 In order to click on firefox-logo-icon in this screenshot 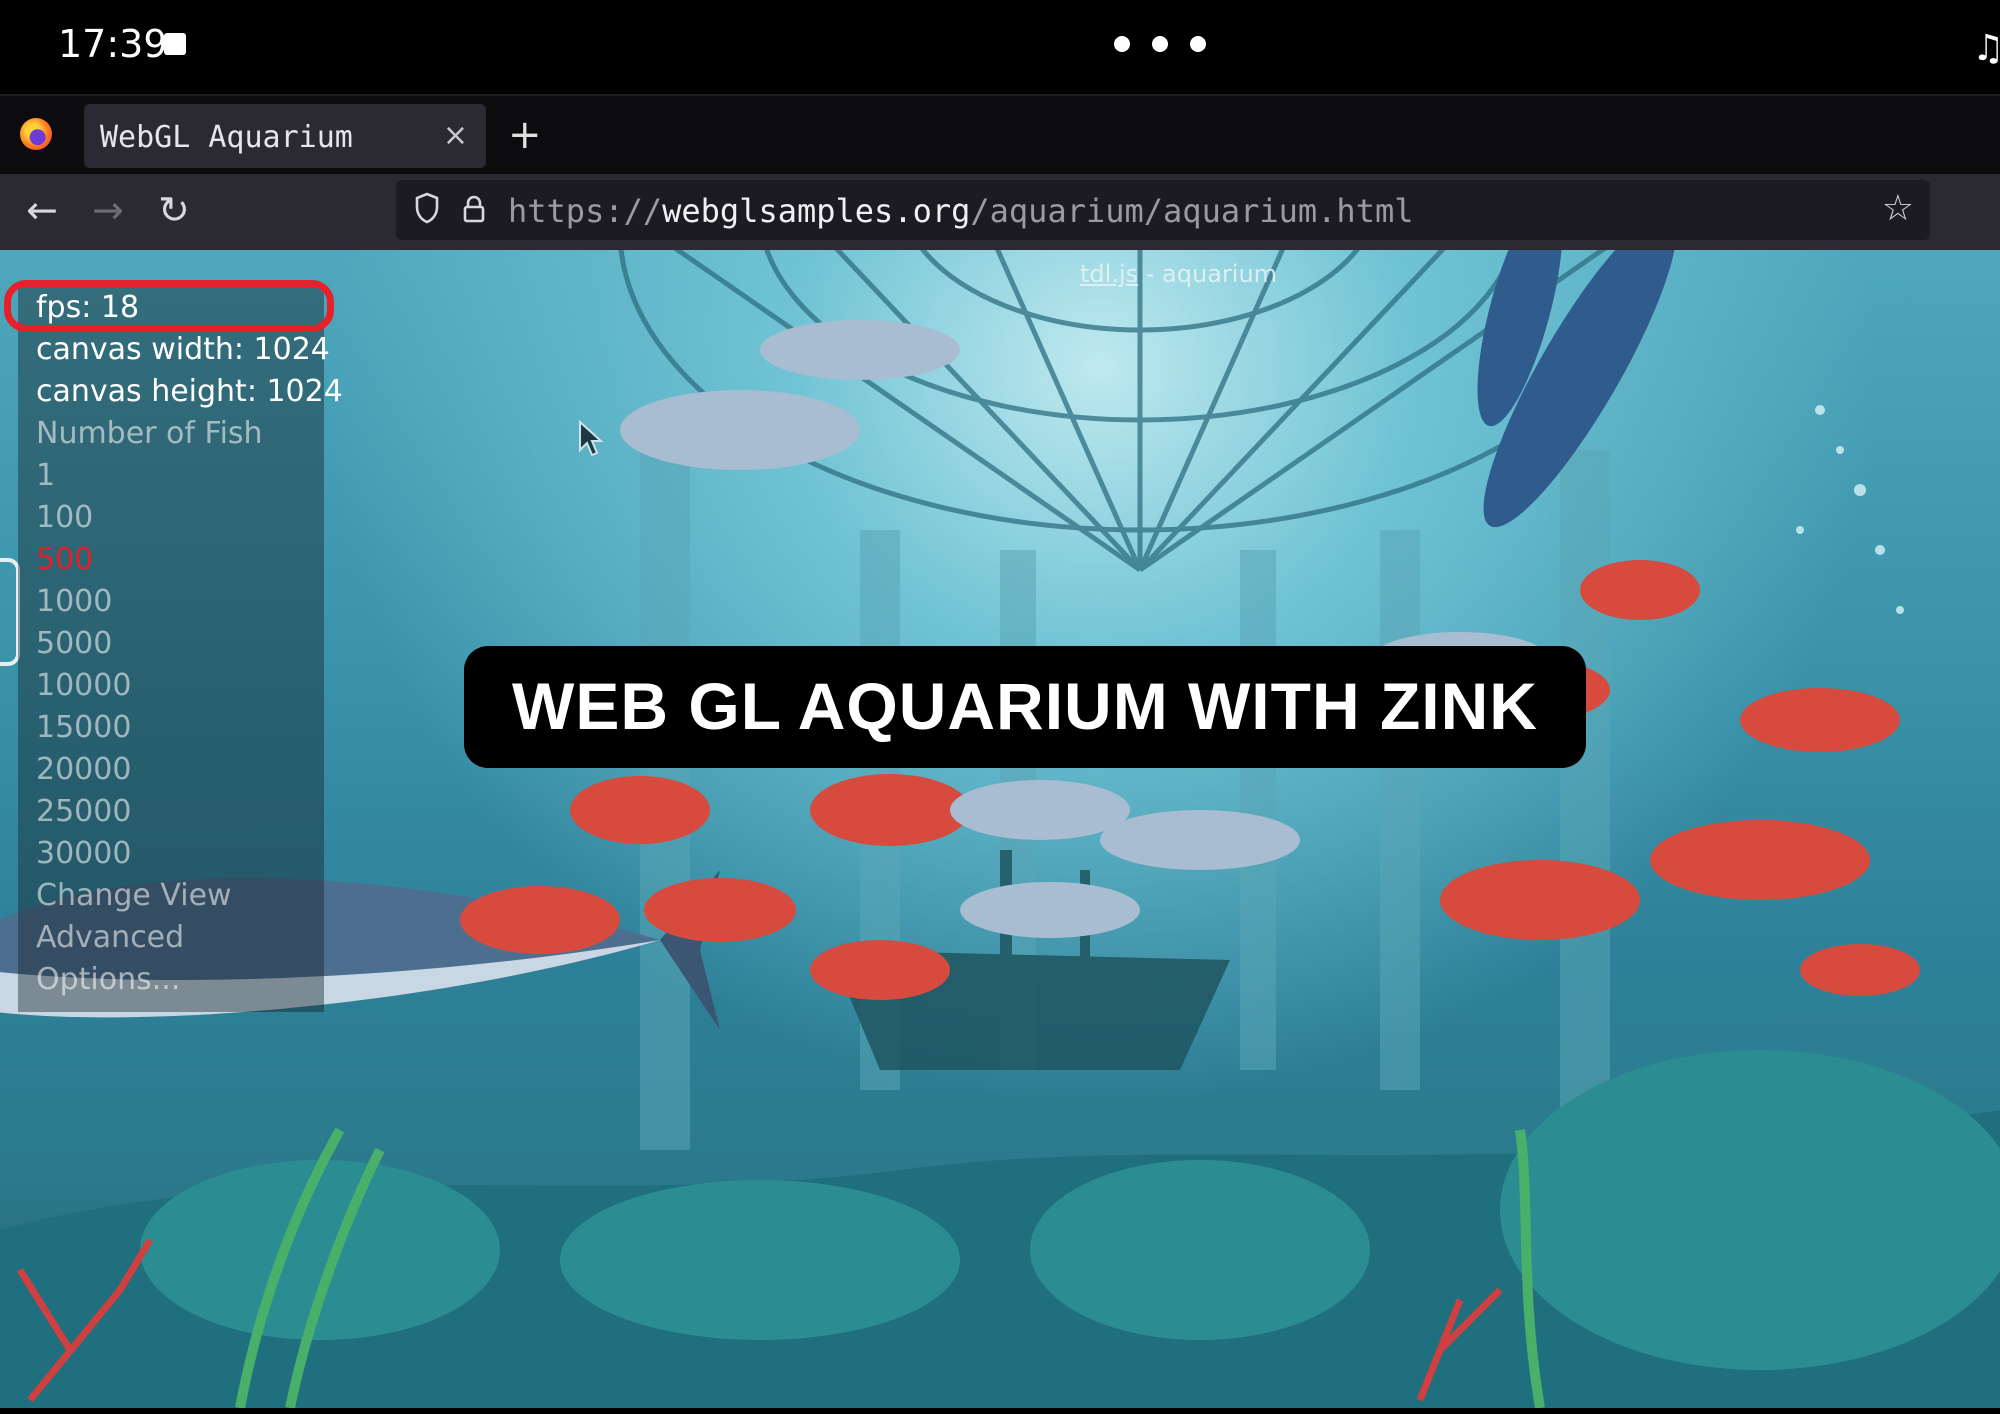, I will do `click(36, 134)`.